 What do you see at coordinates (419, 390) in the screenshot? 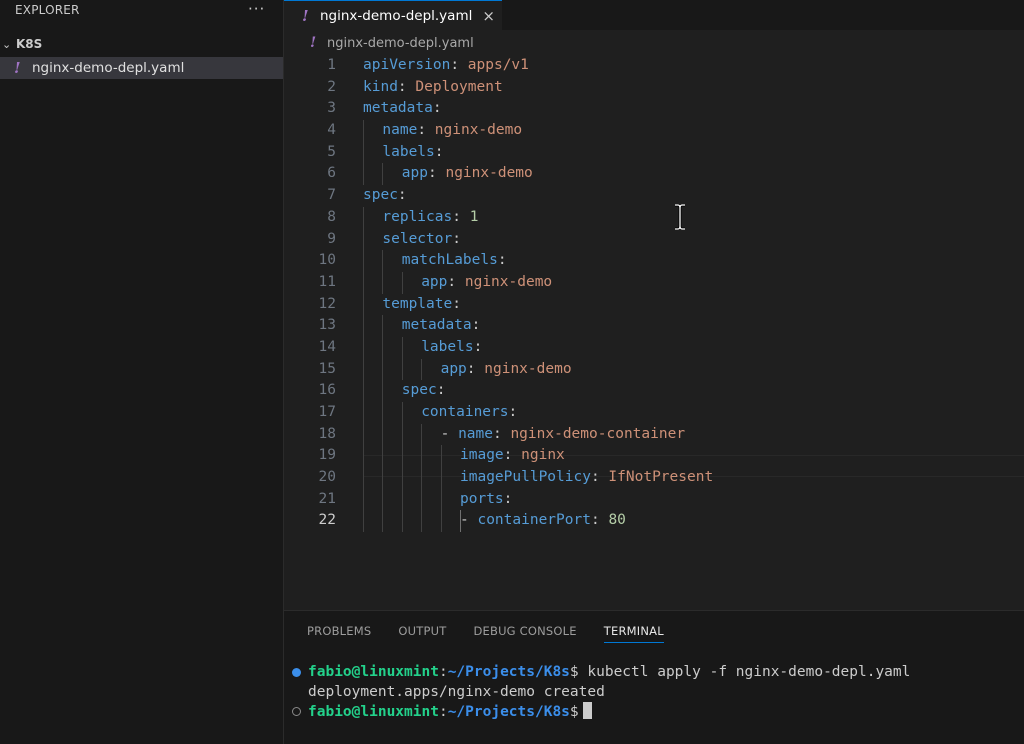
I see `yaml-key: spec` at bounding box center [419, 390].